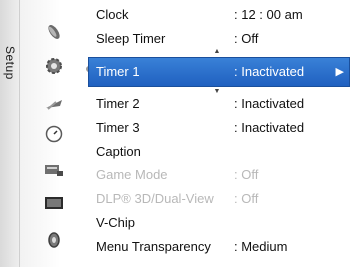 This screenshot has width=358, height=267. What do you see at coordinates (153, 246) in the screenshot?
I see `menu-item-label: Menu Transparency` at bounding box center [153, 246].